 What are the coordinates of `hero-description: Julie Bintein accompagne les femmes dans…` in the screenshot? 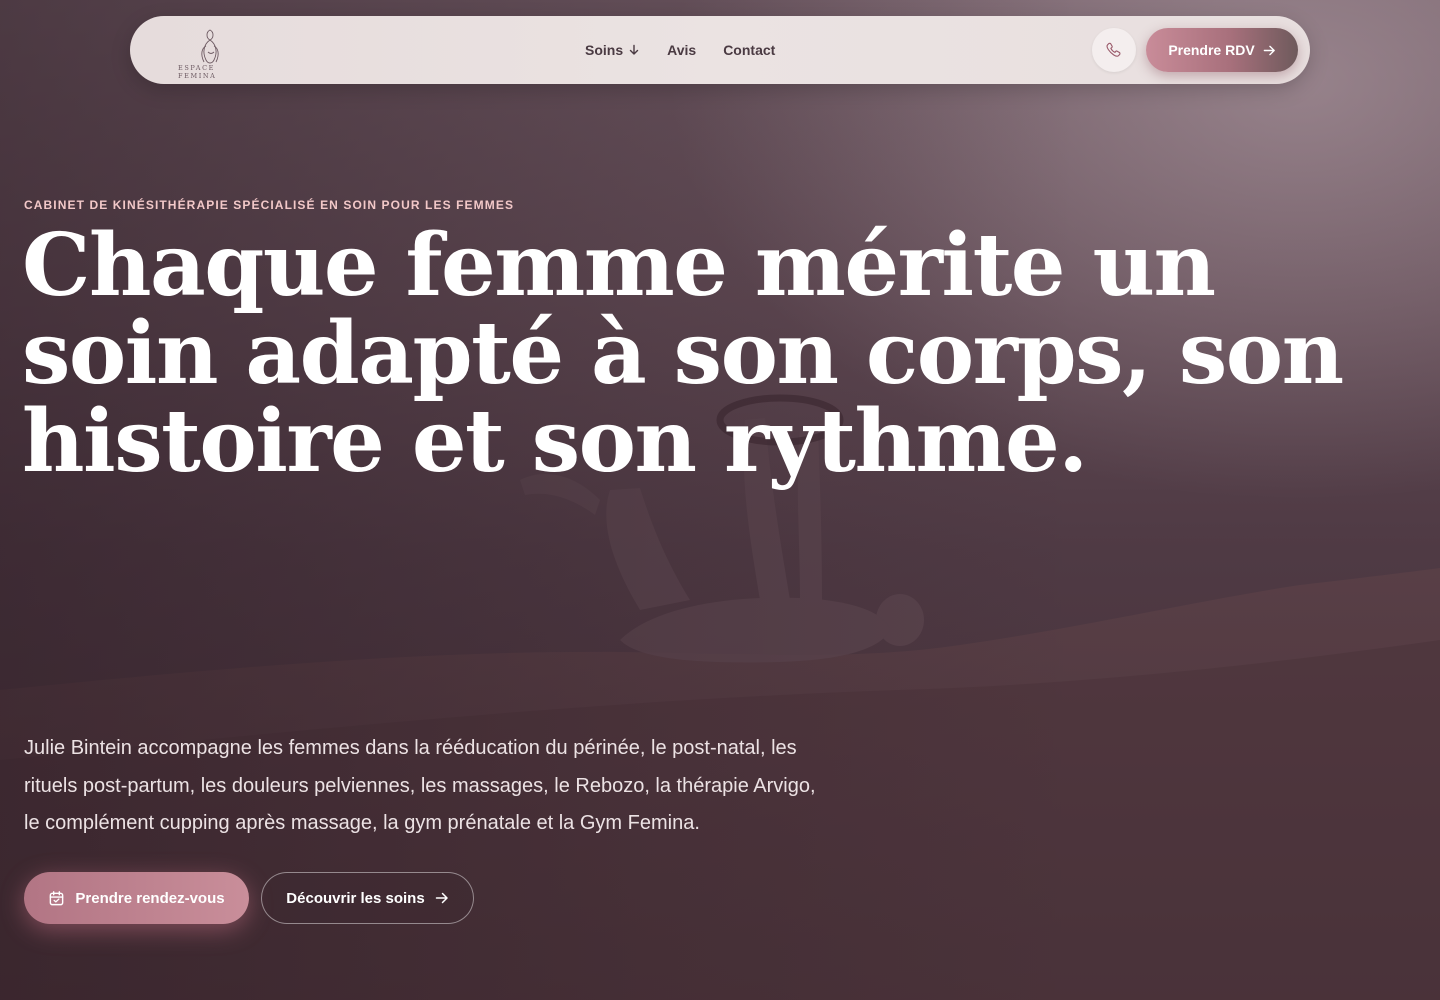 It's located at (449, 786).